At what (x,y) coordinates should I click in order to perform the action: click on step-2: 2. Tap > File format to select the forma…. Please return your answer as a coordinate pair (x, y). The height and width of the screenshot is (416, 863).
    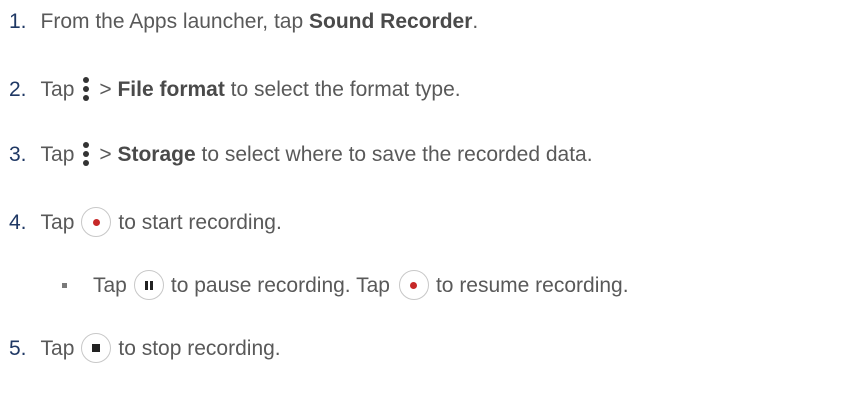
    Looking at the image, I should click on (235, 89).